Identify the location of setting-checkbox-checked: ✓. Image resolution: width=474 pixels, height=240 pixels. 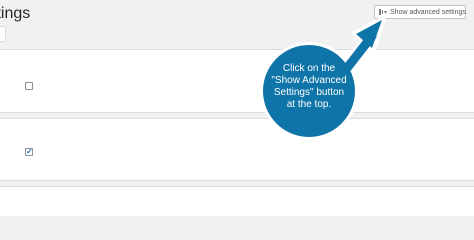
(29, 151).